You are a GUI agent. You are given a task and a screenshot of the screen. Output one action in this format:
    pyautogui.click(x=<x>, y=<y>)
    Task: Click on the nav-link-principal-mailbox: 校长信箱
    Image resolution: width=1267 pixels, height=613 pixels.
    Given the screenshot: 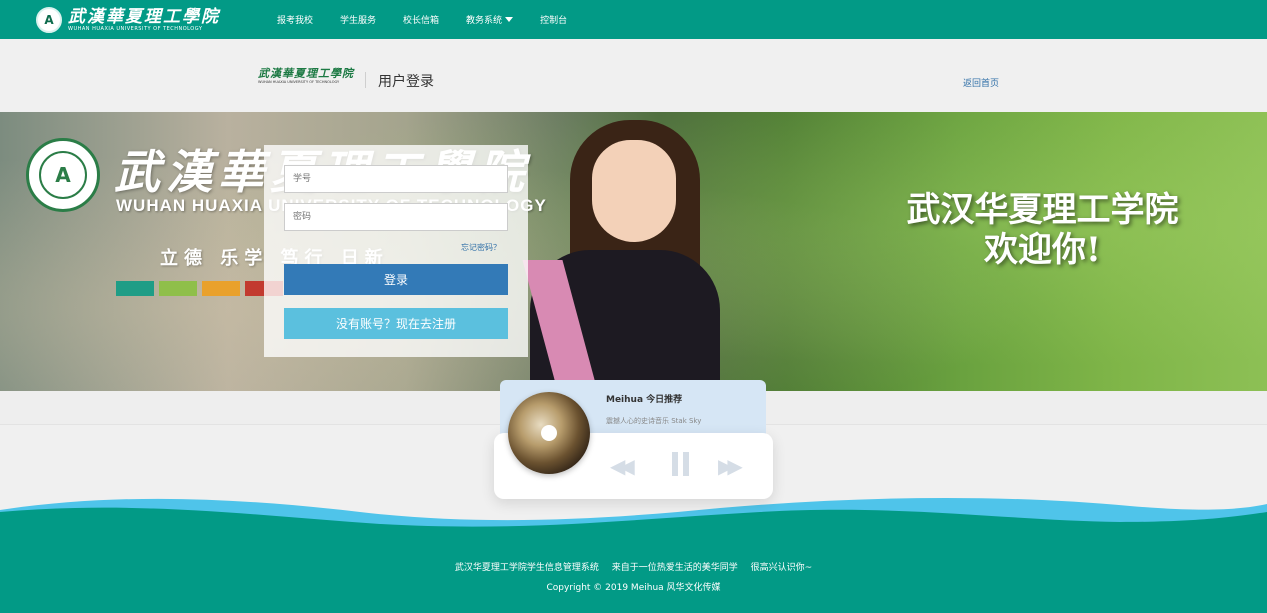 What is the action you would take?
    pyautogui.click(x=421, y=19)
    